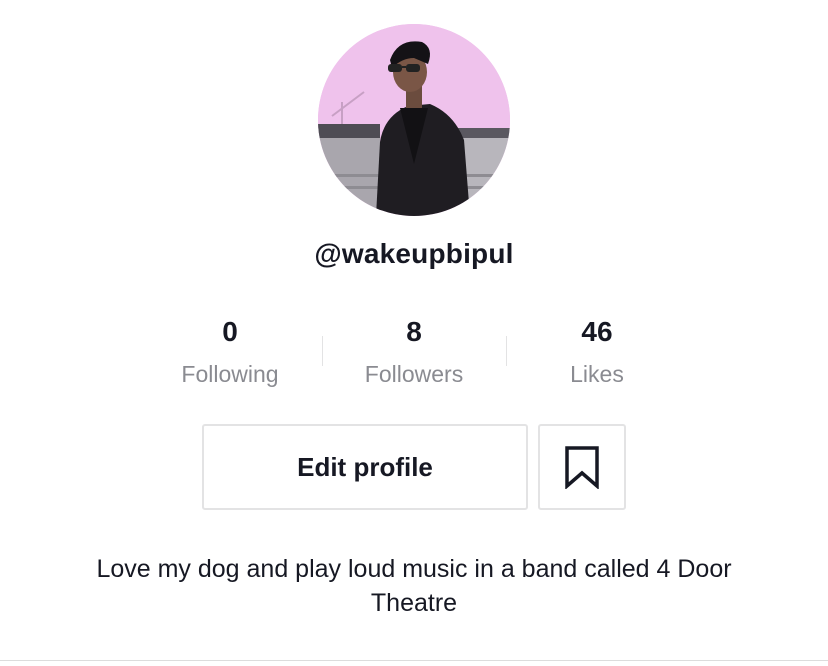 The height and width of the screenshot is (666, 828). I want to click on stat-followers: 8 Followers, so click(414, 352).